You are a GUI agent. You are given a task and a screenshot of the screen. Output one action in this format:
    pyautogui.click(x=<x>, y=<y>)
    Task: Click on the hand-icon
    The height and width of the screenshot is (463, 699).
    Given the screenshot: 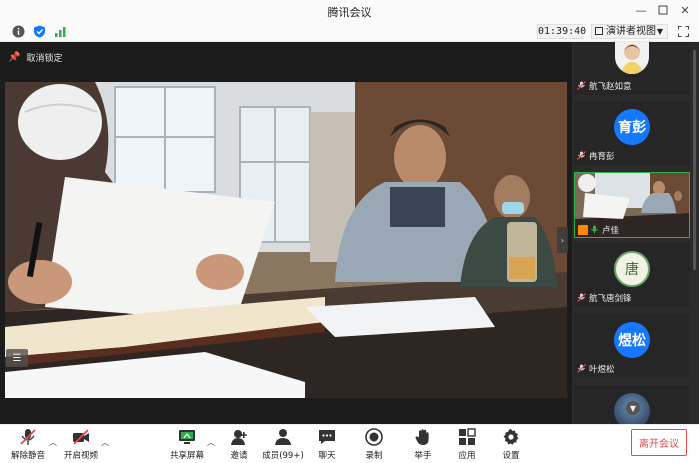 What is the action you would take?
    pyautogui.click(x=423, y=437)
    